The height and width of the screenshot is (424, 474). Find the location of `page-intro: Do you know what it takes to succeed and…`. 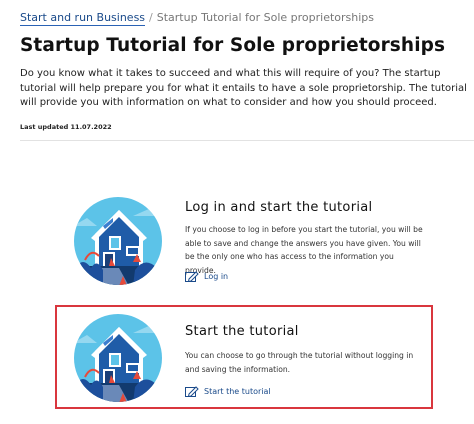

page-intro: Do you know what it takes to succeed and… is located at coordinates (243, 88).